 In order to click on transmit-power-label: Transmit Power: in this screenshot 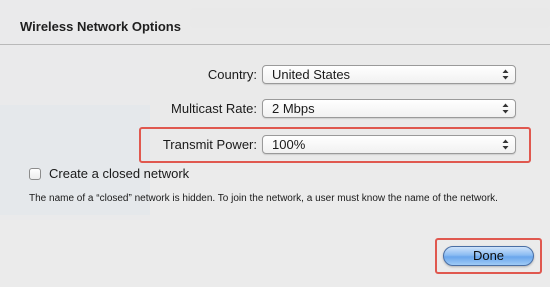, I will do `click(209, 144)`.